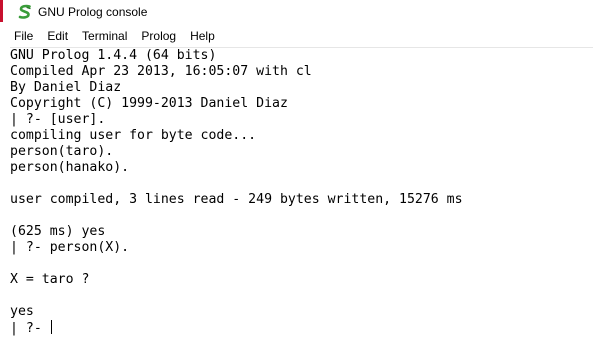 The width and height of the screenshot is (593, 352). I want to click on console-line: By Daniel Diaz, so click(66, 87).